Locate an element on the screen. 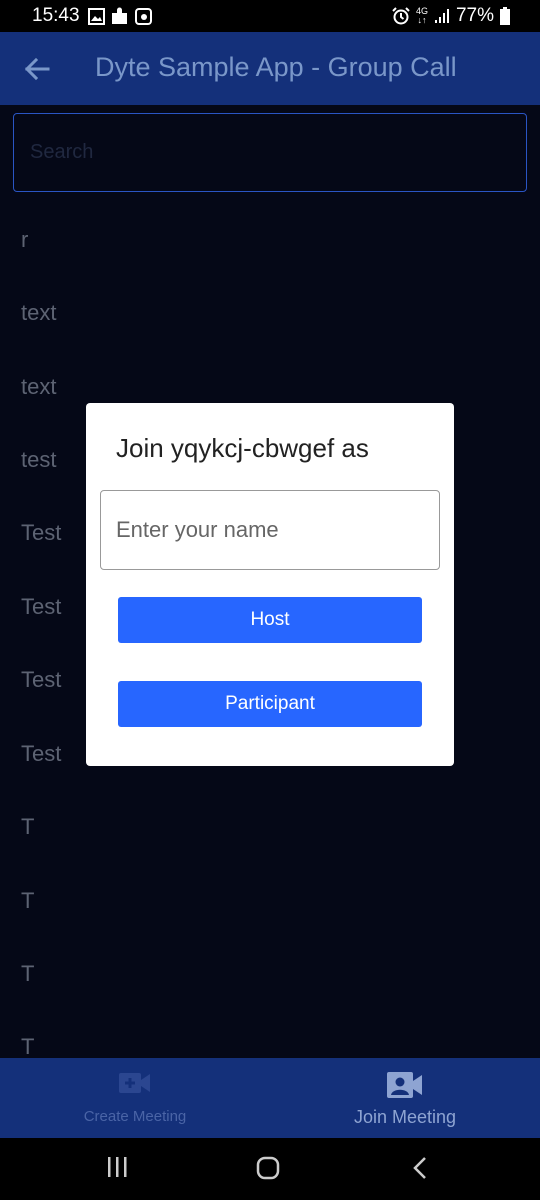  chevron-left-icon is located at coordinates (420, 1168).